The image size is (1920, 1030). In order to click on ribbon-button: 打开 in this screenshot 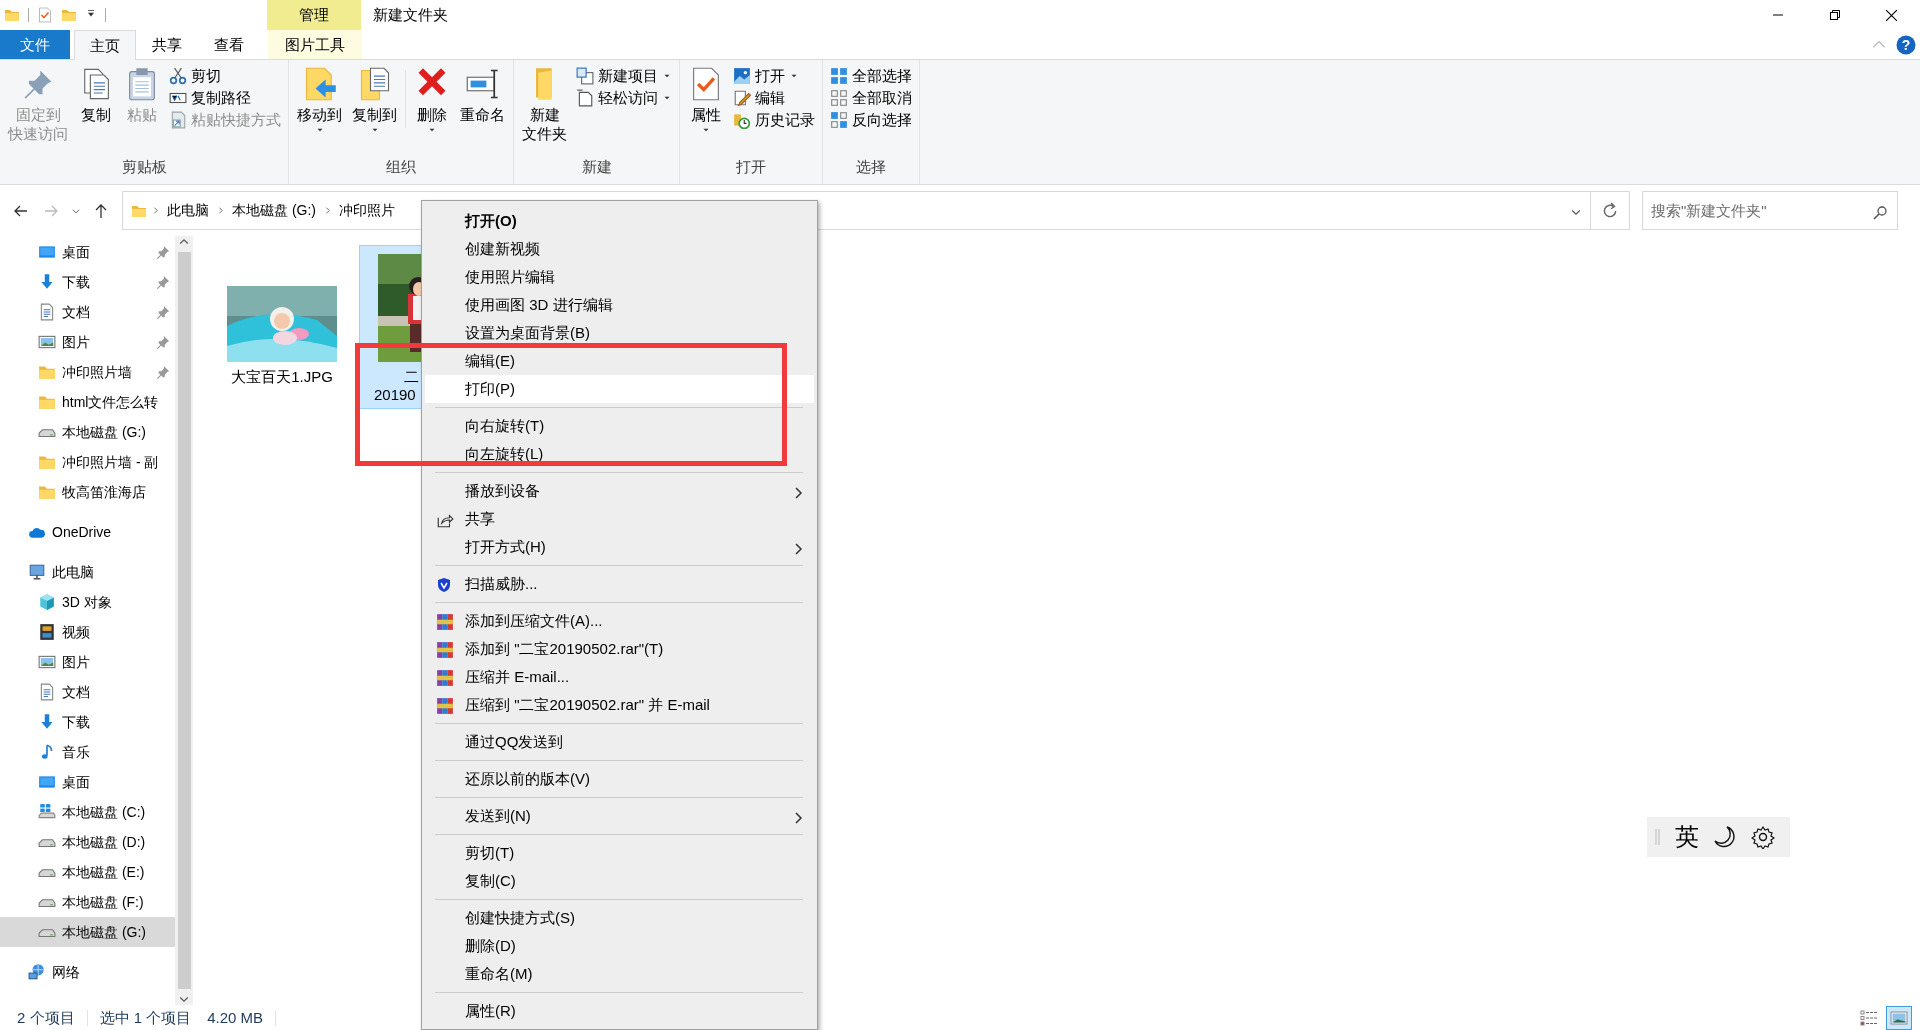, I will do `click(774, 76)`.